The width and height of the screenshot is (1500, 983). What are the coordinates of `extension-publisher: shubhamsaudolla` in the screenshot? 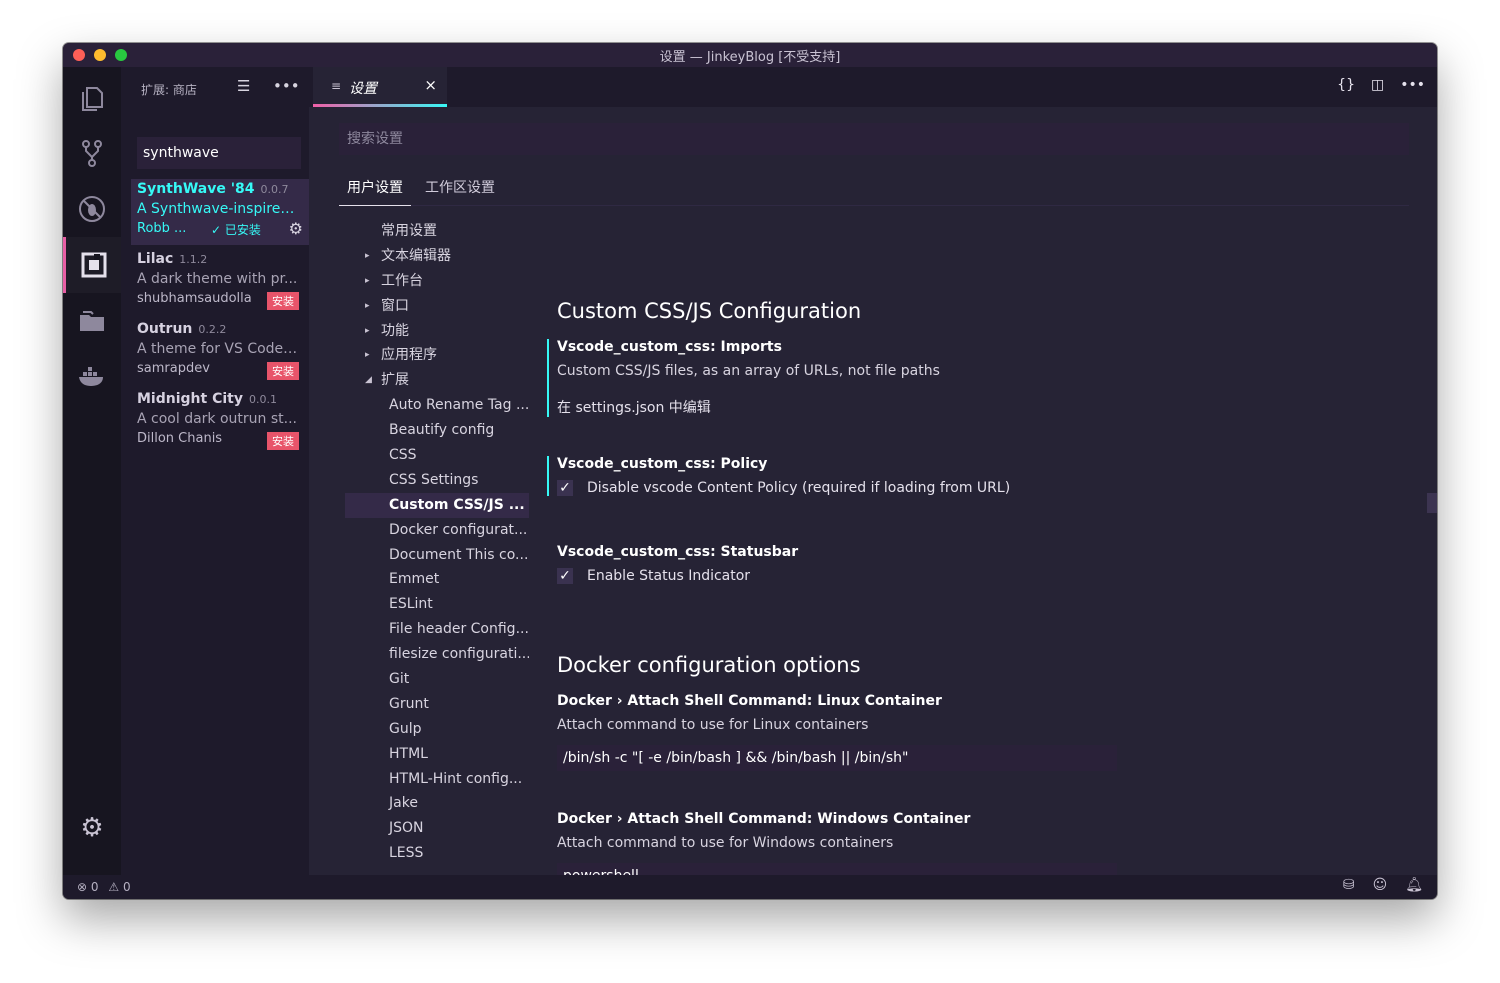 It's located at (194, 298).